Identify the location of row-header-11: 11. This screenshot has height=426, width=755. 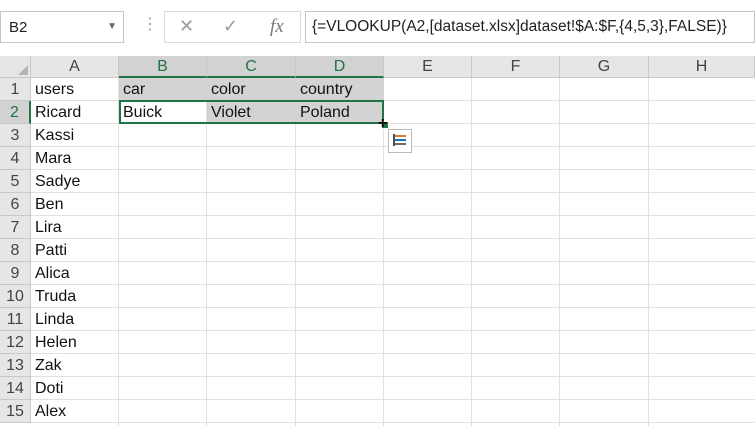
(15, 319).